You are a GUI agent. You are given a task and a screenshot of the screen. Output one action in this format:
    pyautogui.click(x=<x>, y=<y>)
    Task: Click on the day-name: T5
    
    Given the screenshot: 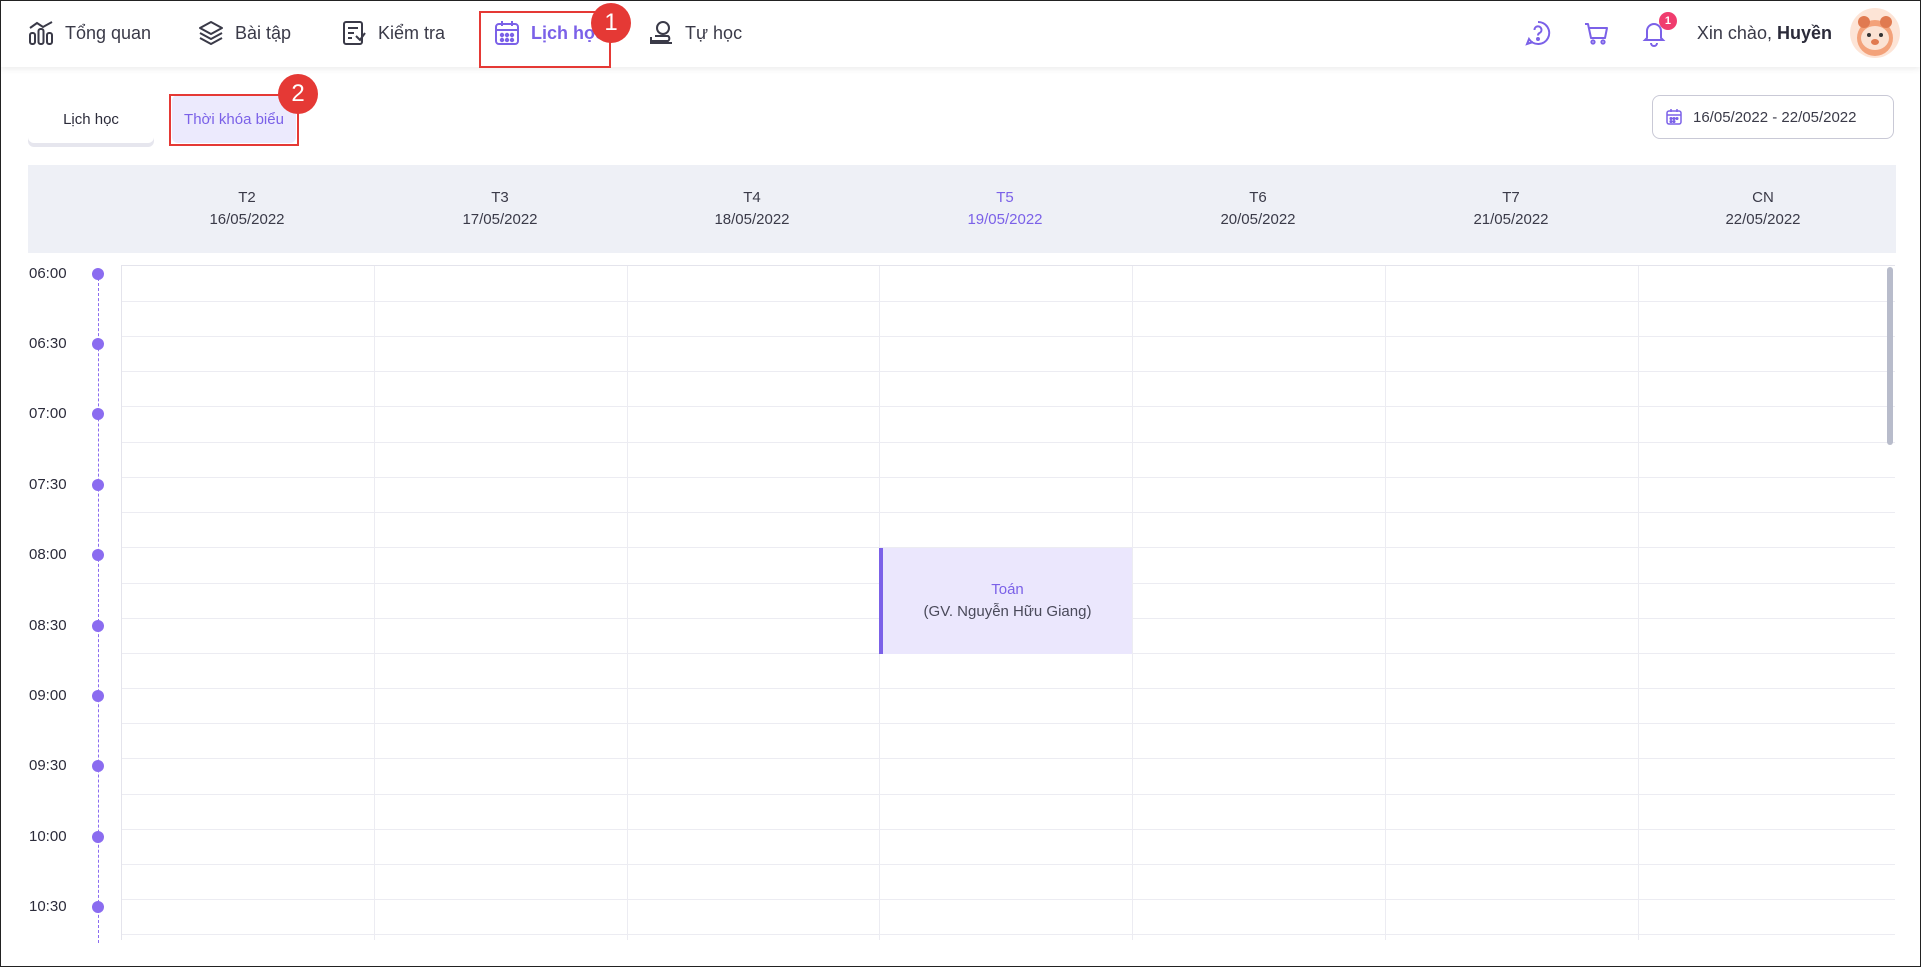 What is the action you would take?
    pyautogui.click(x=1005, y=197)
    